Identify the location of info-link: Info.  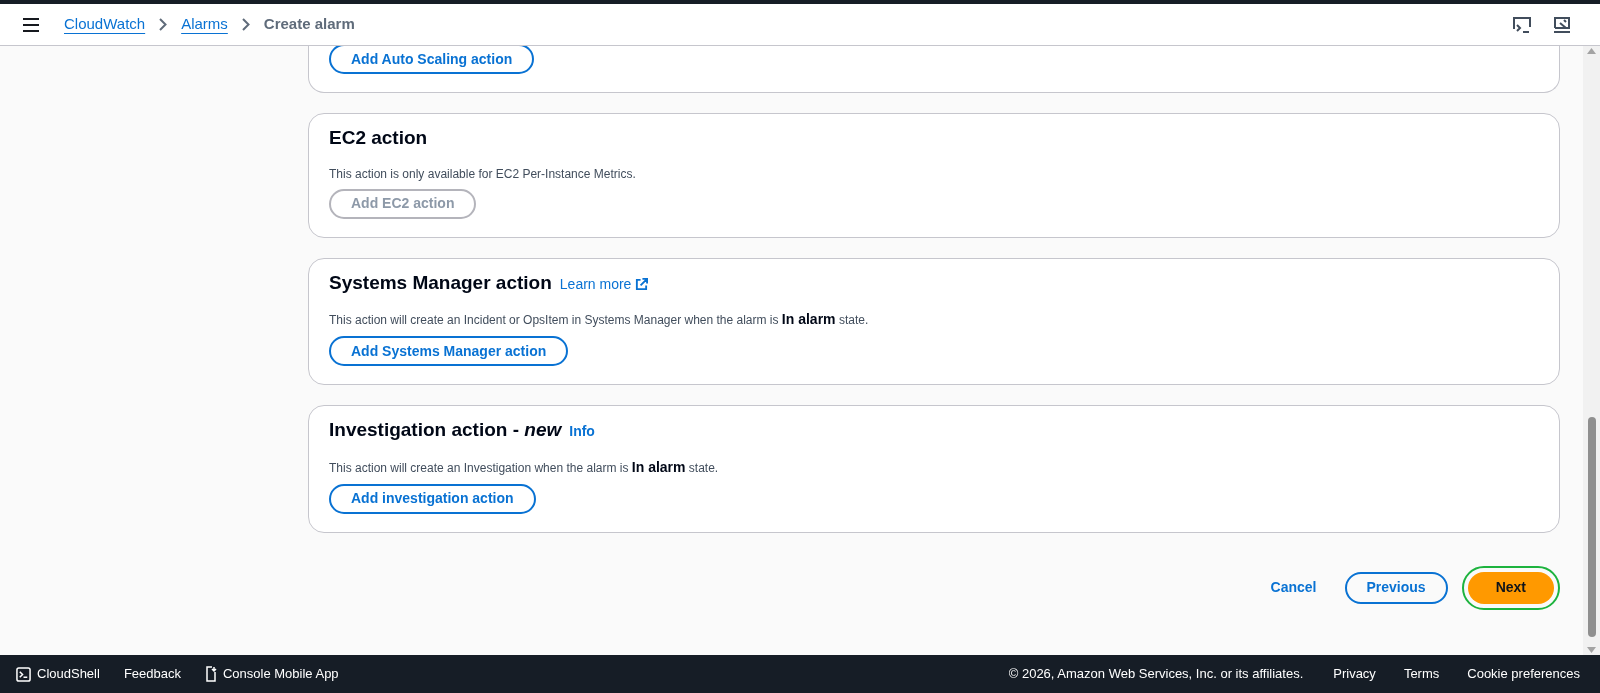
(582, 431).